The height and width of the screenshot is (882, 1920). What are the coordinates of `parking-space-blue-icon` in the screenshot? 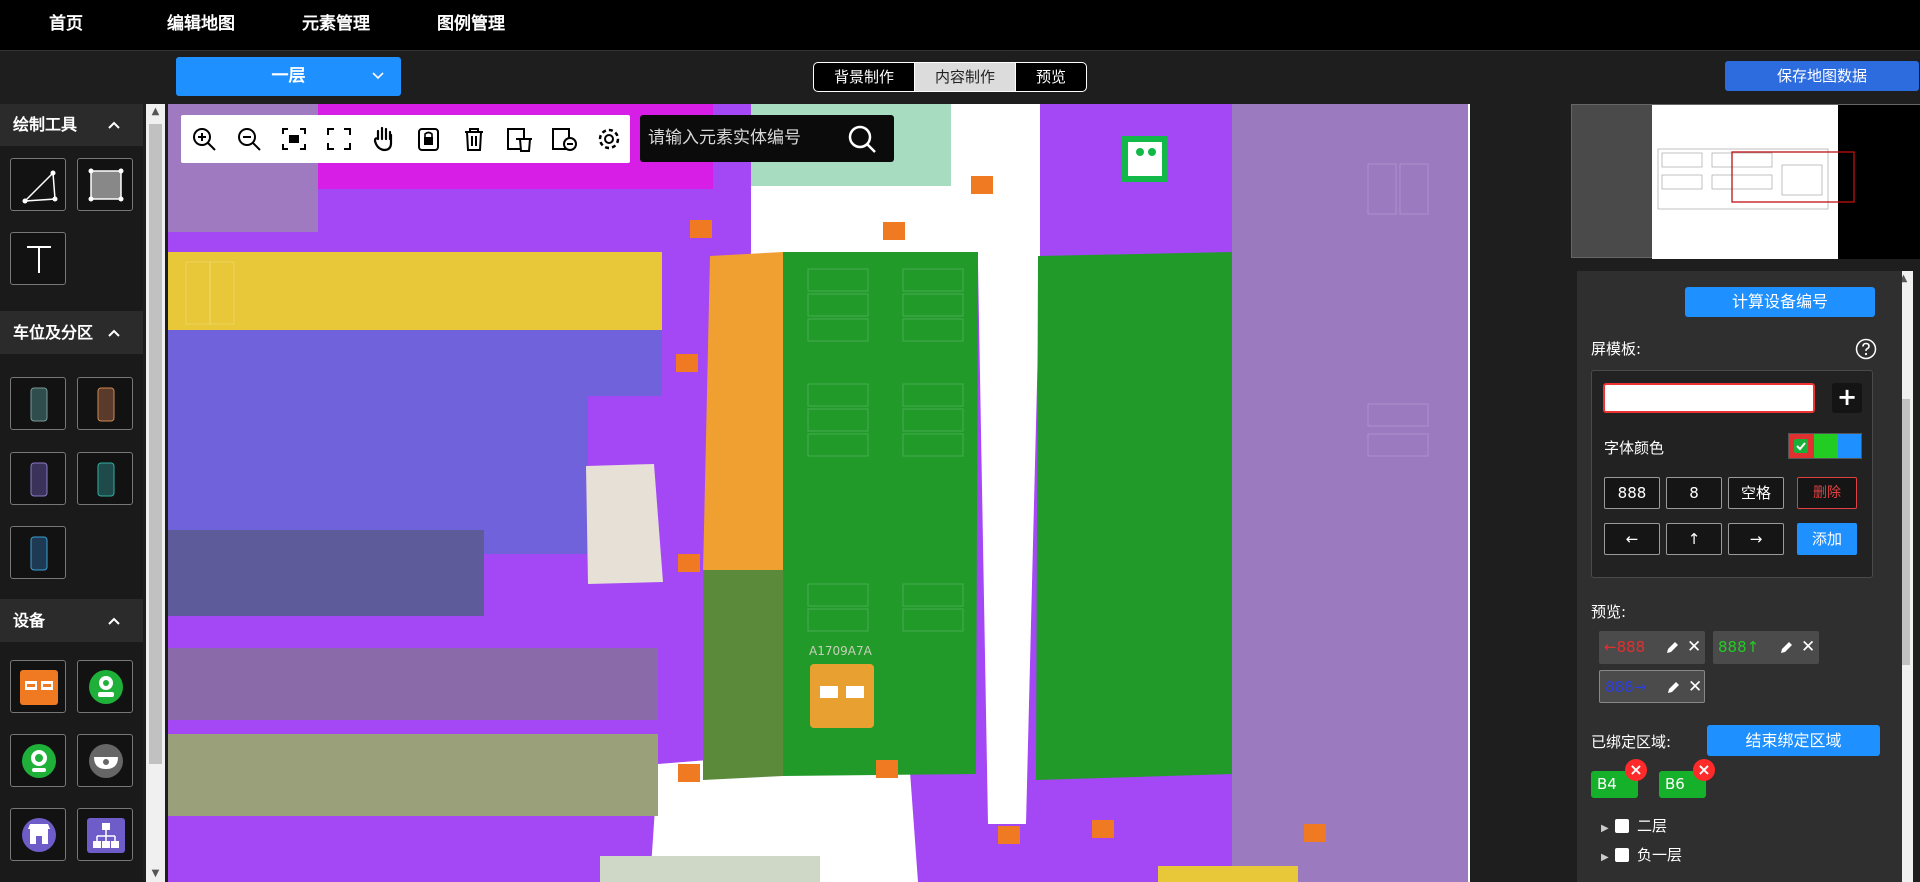 It's located at (38, 552).